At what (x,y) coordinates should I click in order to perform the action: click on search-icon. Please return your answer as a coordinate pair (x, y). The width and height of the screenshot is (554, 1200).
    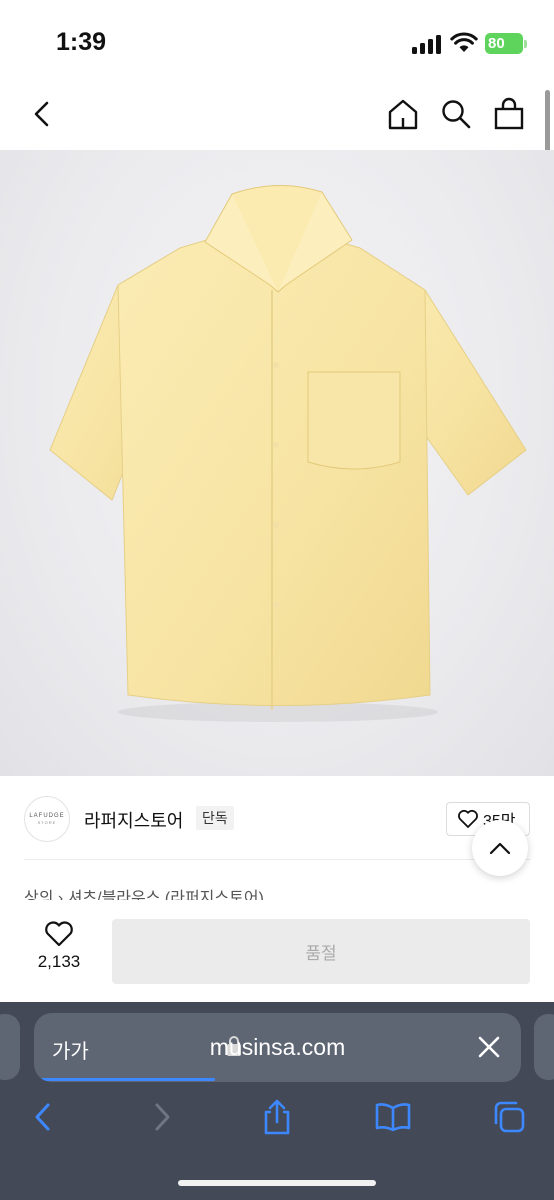
    Looking at the image, I should click on (456, 114).